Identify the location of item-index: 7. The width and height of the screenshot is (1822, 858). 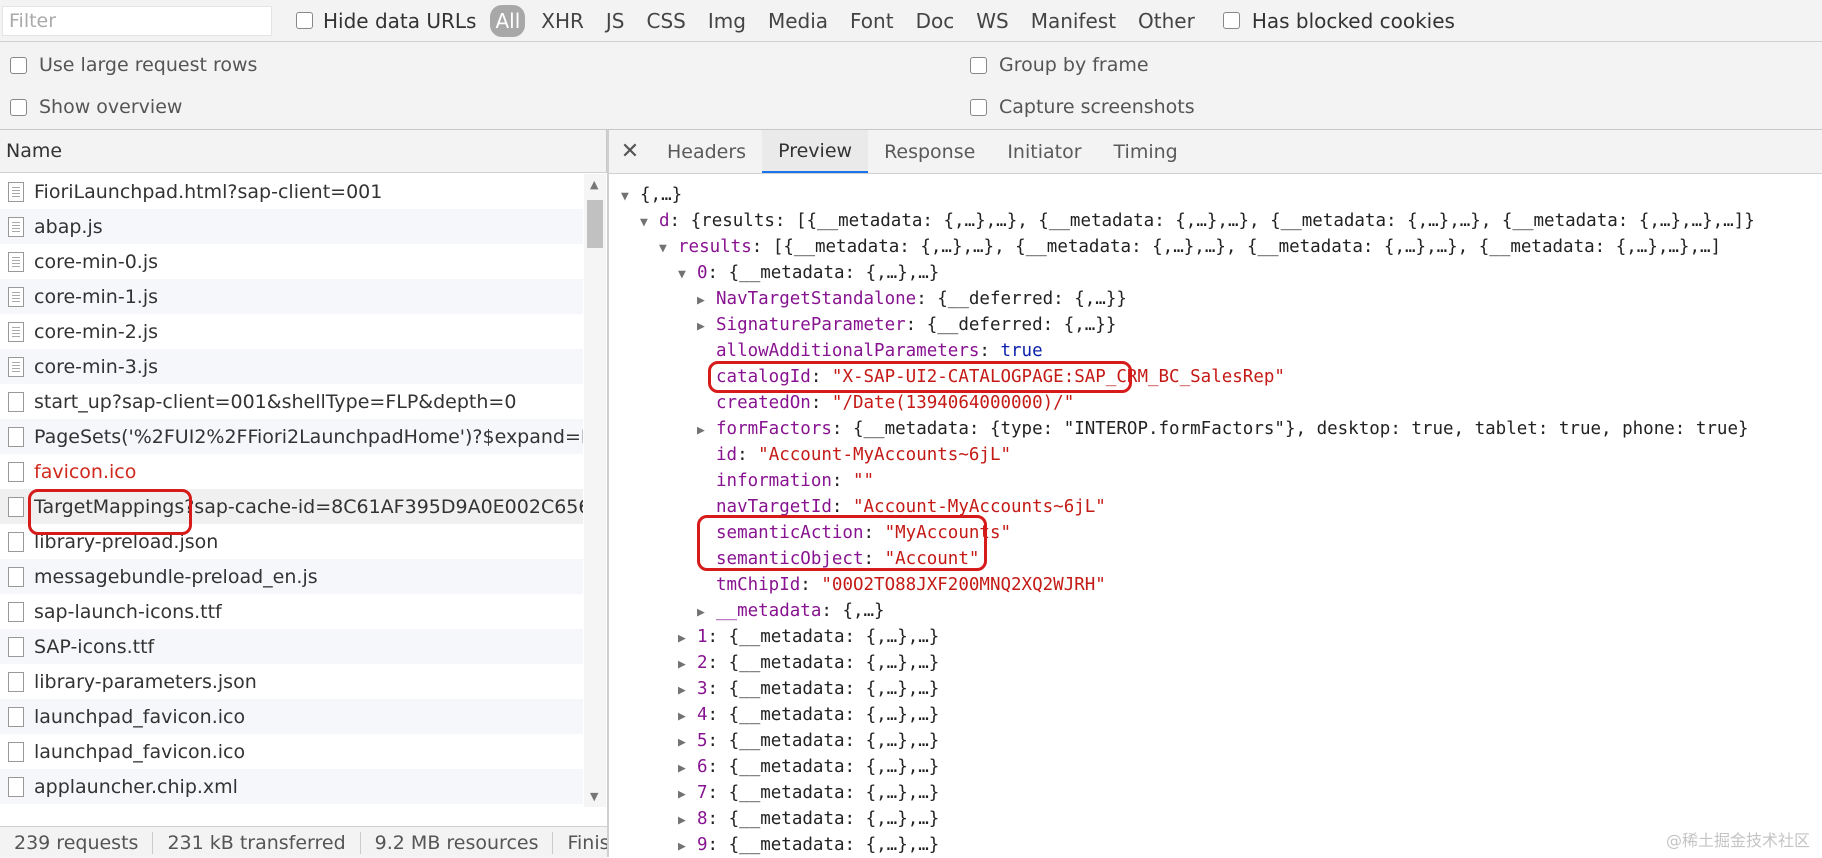
(702, 793).